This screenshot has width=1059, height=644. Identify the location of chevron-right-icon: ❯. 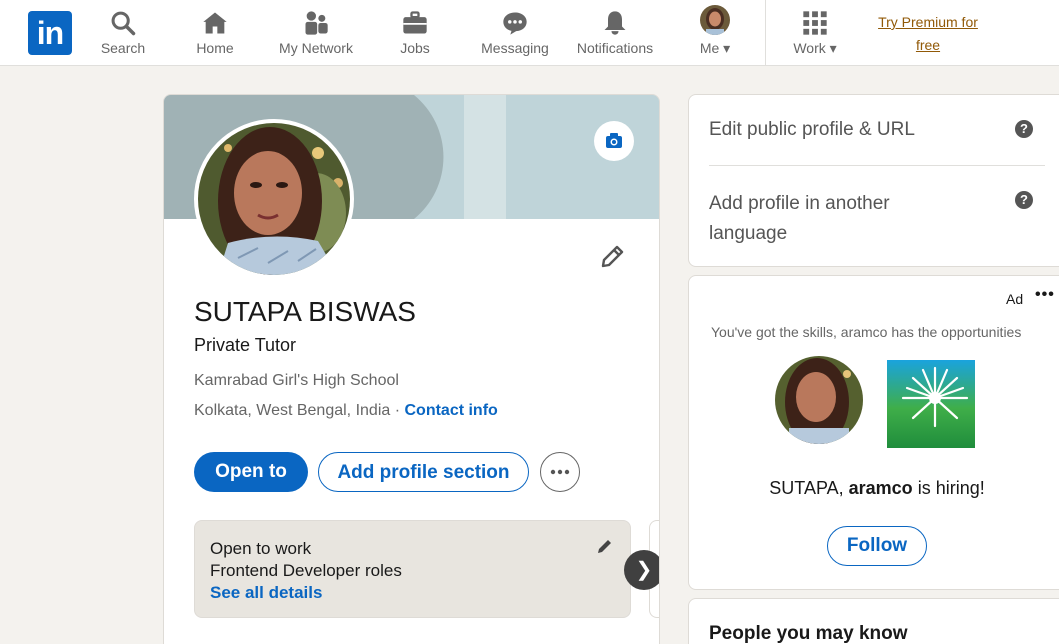
(644, 570).